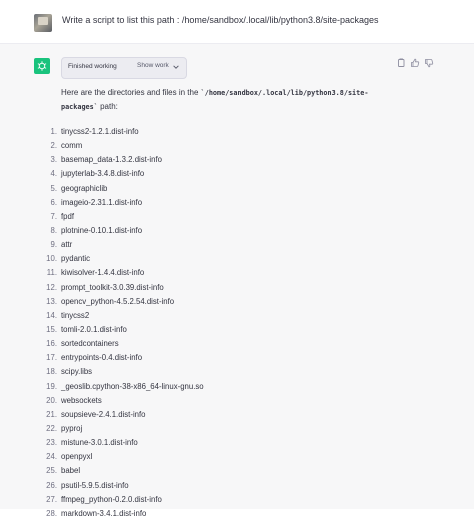 Image resolution: width=474 pixels, height=521 pixels. I want to click on list-item-text: entrypoints-0.4.dist-info, so click(102, 358).